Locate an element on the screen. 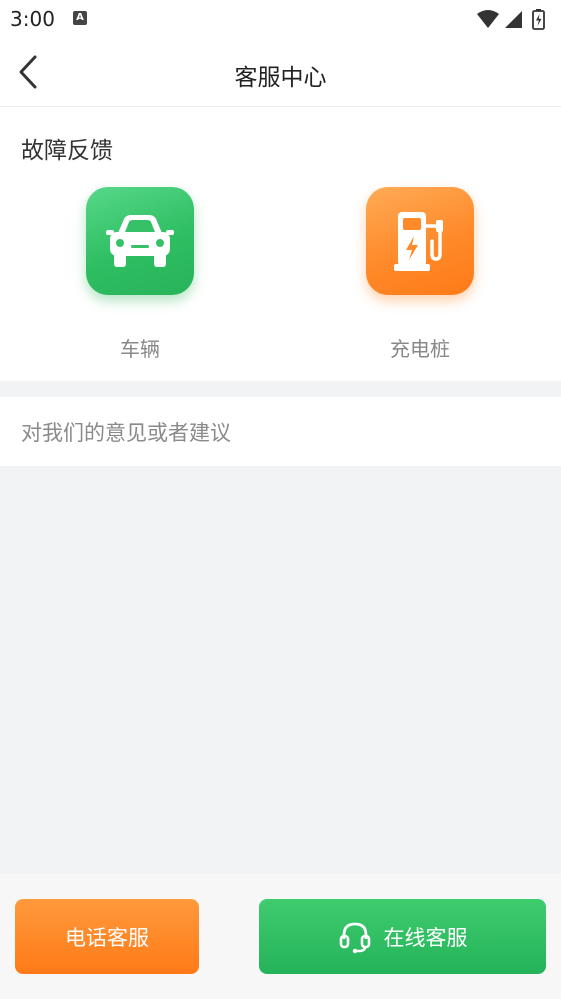  signal-icon is located at coordinates (513, 19).